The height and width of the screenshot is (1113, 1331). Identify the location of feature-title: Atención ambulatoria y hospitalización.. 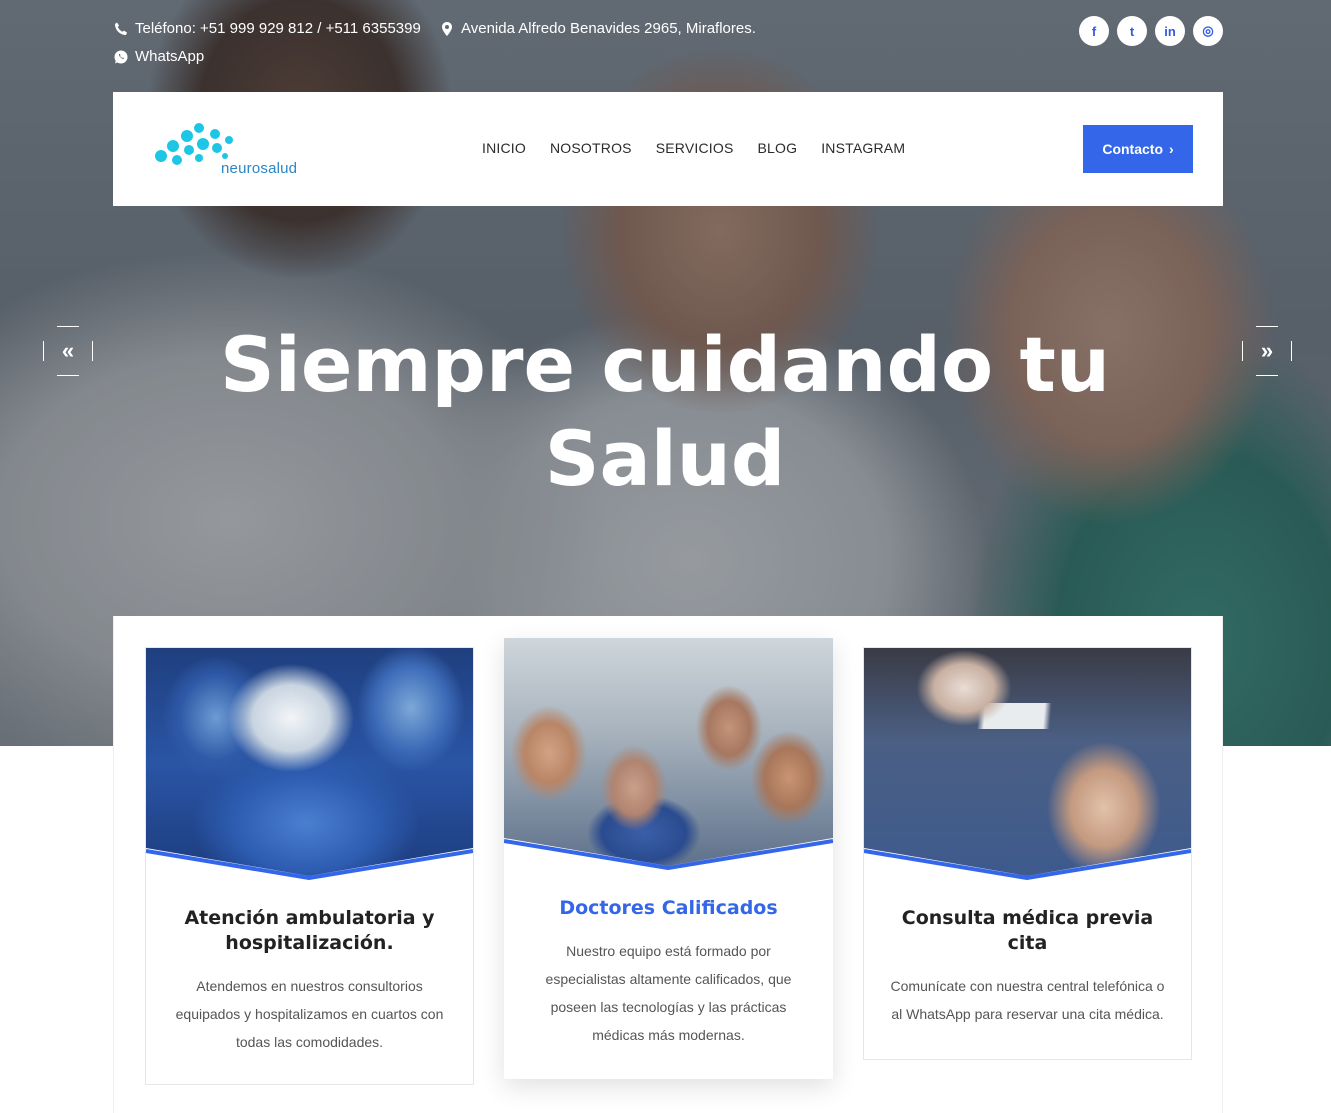
(309, 930).